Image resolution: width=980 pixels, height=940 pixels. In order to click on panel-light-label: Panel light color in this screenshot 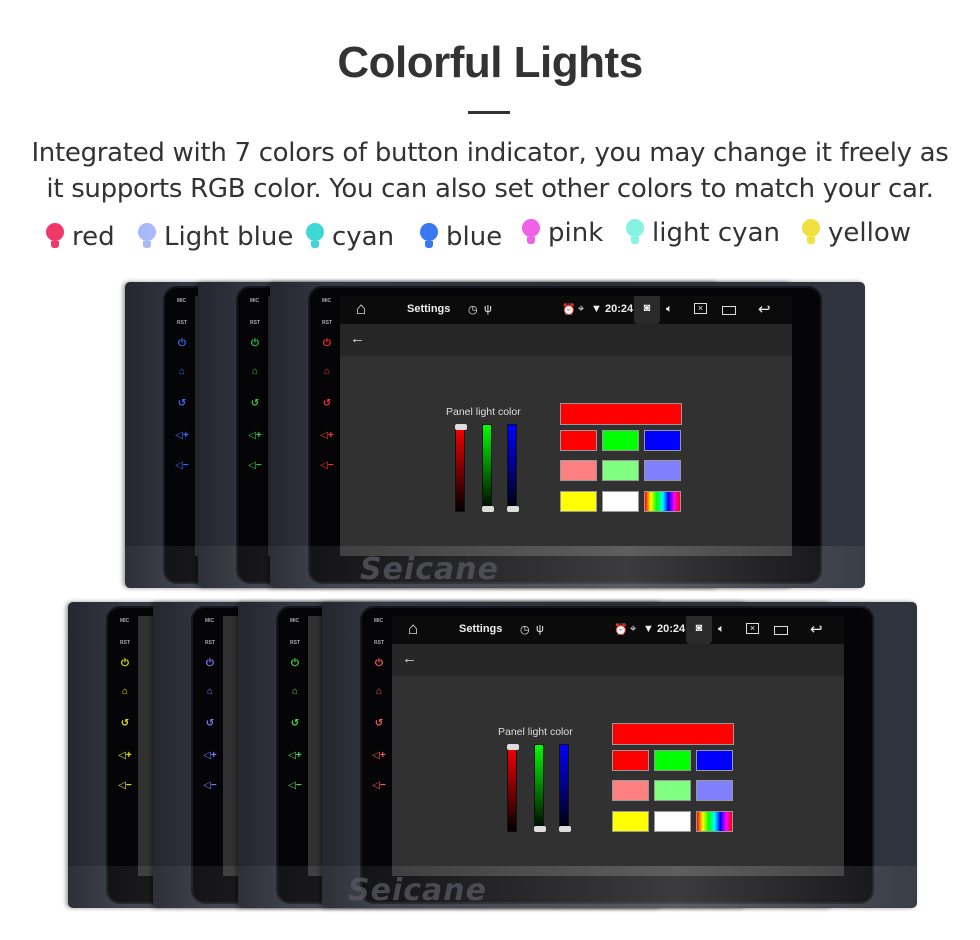, I will do `click(483, 412)`.